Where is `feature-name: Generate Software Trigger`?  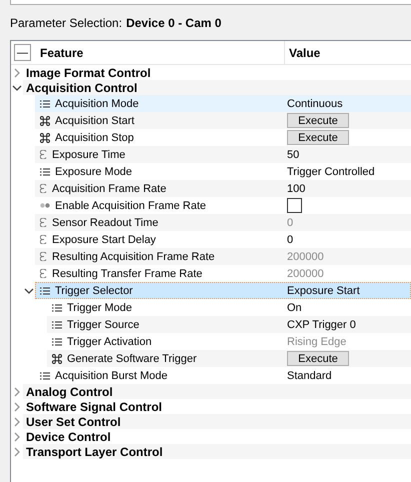
feature-name: Generate Software Trigger is located at coordinates (132, 358).